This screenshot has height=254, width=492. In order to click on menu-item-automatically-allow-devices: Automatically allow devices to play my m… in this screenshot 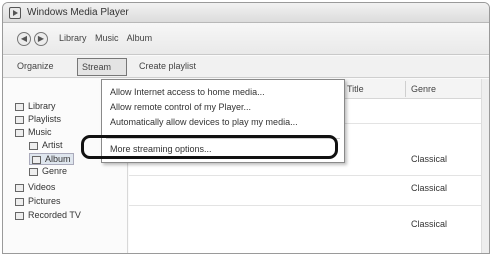, I will do `click(204, 122)`.